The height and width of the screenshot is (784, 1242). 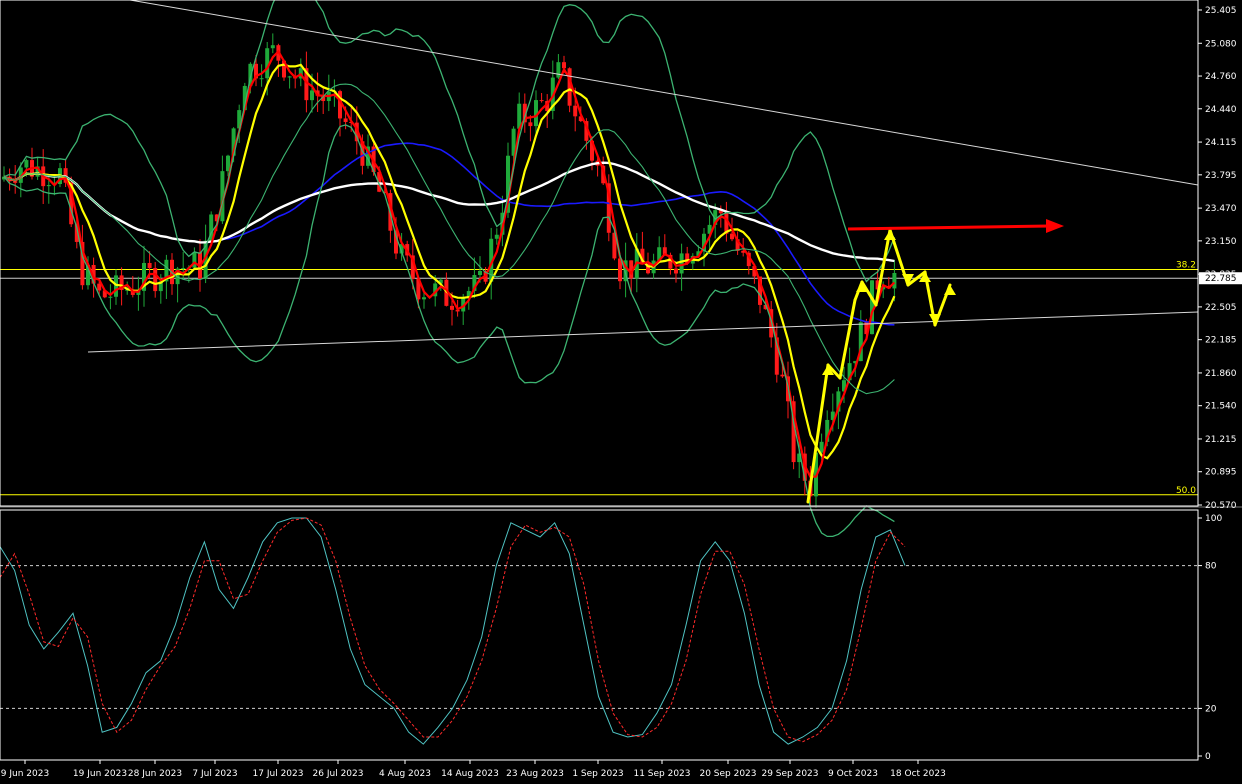 I want to click on x-tick-label: 14 Aug 2023, so click(x=470, y=774).